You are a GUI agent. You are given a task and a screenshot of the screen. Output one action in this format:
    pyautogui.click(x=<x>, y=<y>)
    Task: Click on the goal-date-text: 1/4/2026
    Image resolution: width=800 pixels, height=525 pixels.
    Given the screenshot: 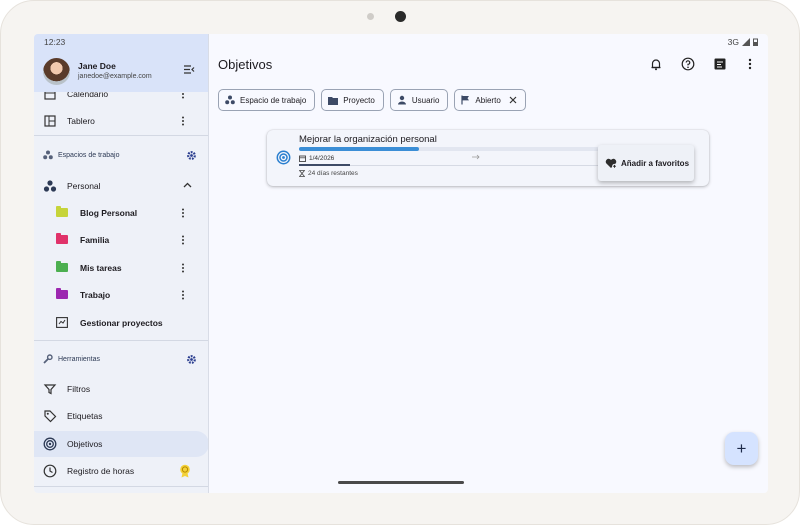 What is the action you would take?
    pyautogui.click(x=322, y=158)
    